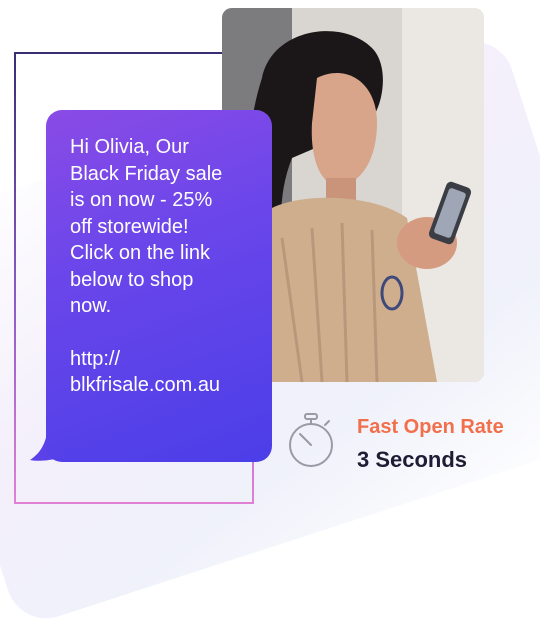 The height and width of the screenshot is (629, 540). Describe the element at coordinates (129, 226) in the screenshot. I see `message-line: off storewide!` at that location.